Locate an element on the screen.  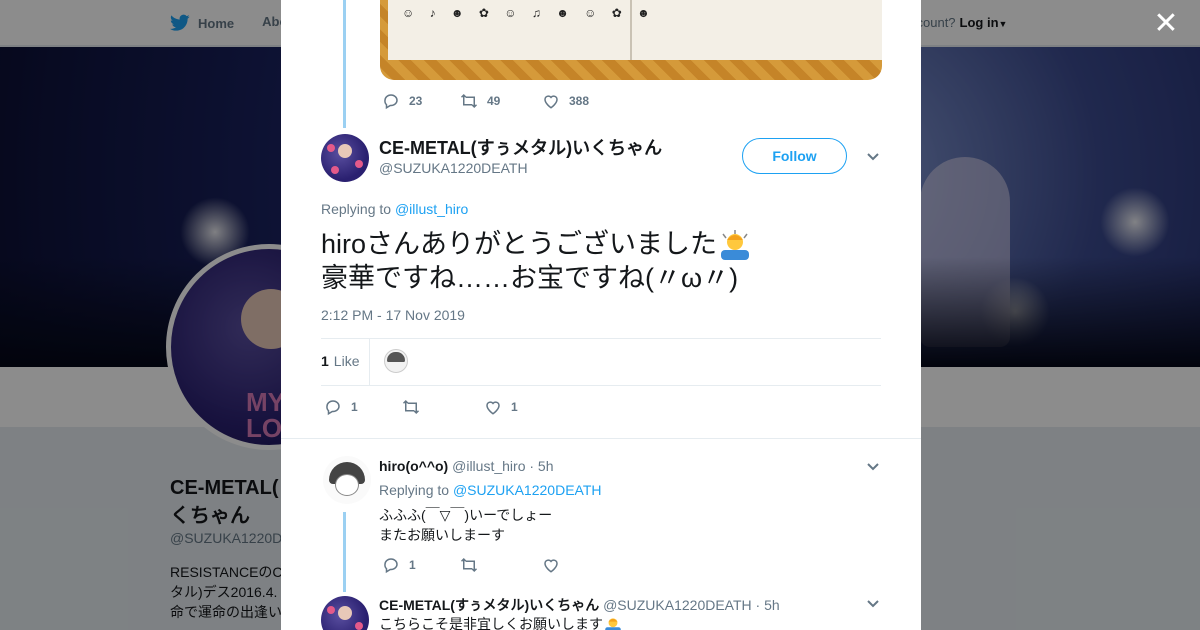
replying-to: Replying to @illust_hiro is located at coordinates (394, 209).